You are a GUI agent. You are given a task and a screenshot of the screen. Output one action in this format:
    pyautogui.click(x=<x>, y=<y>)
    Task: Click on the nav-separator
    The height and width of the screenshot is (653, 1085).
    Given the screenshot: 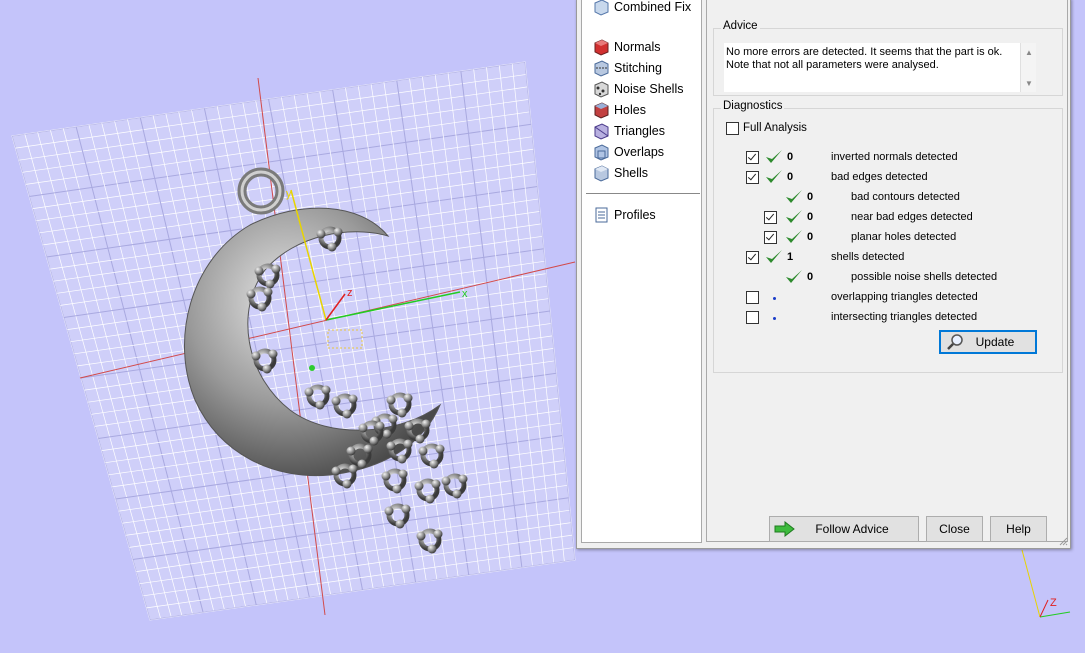 What is the action you would take?
    pyautogui.click(x=643, y=193)
    